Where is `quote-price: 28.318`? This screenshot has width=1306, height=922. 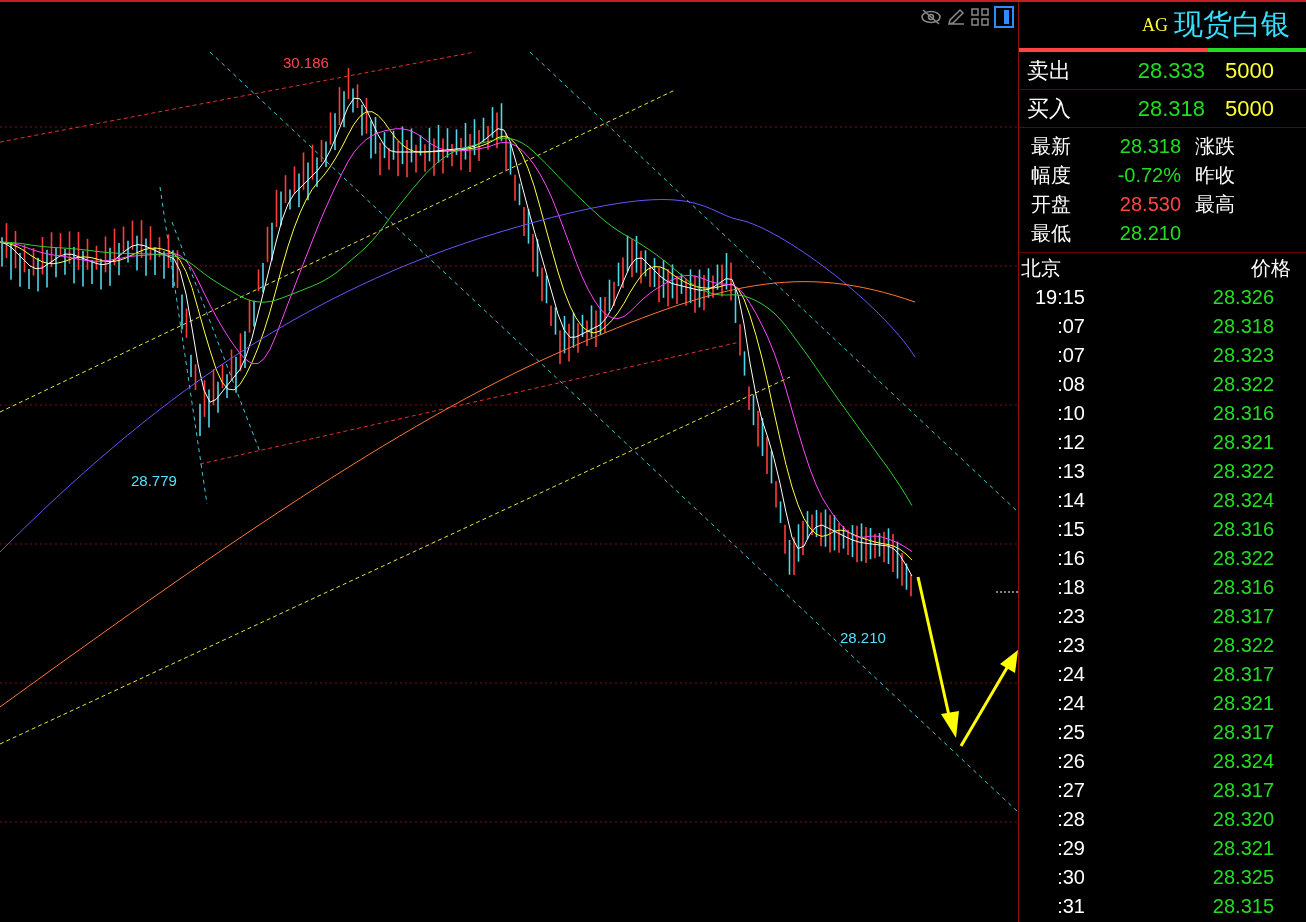
quote-price: 28.318 is located at coordinates (1170, 108).